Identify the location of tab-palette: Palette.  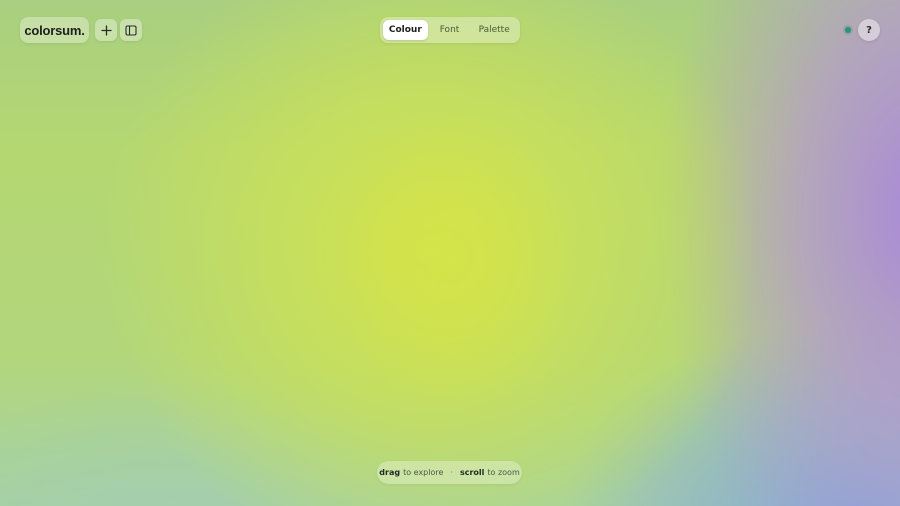
(494, 30).